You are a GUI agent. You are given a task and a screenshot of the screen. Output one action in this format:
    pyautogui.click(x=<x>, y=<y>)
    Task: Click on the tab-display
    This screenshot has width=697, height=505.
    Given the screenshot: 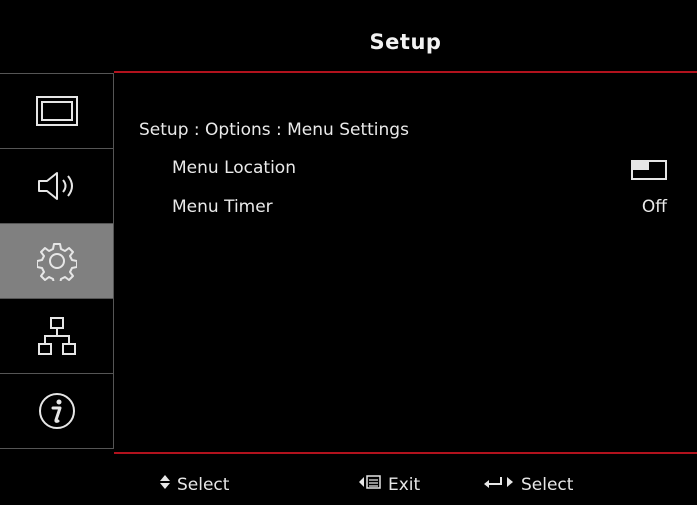 What is the action you would take?
    pyautogui.click(x=57, y=111)
    